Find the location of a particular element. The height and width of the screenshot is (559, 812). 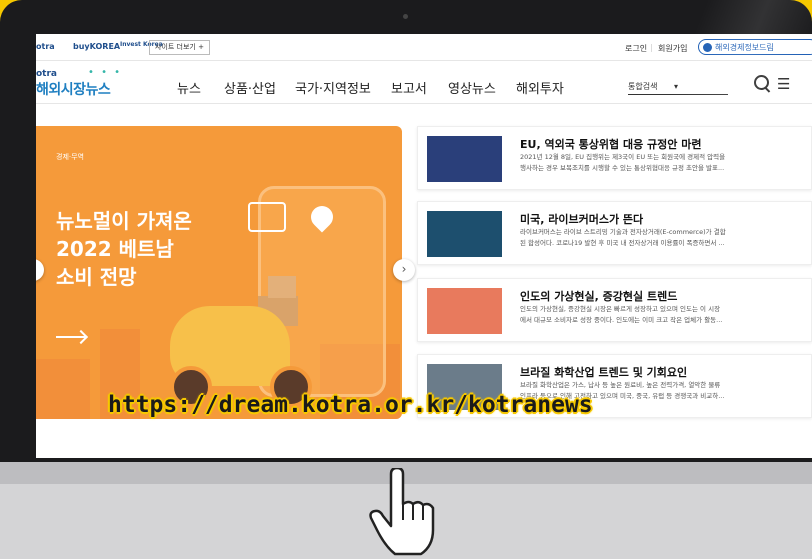

news-title: 브라질 화학산업 트렌드 및 기회요인 is located at coordinates (603, 372).